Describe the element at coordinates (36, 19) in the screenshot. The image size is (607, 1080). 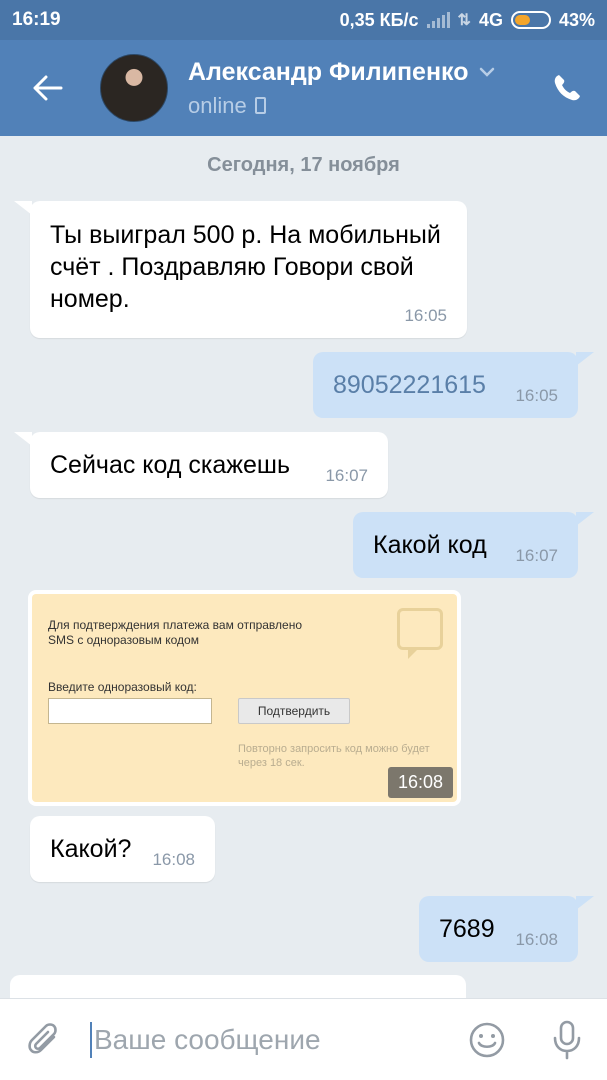
I see `status-time: 16:19` at that location.